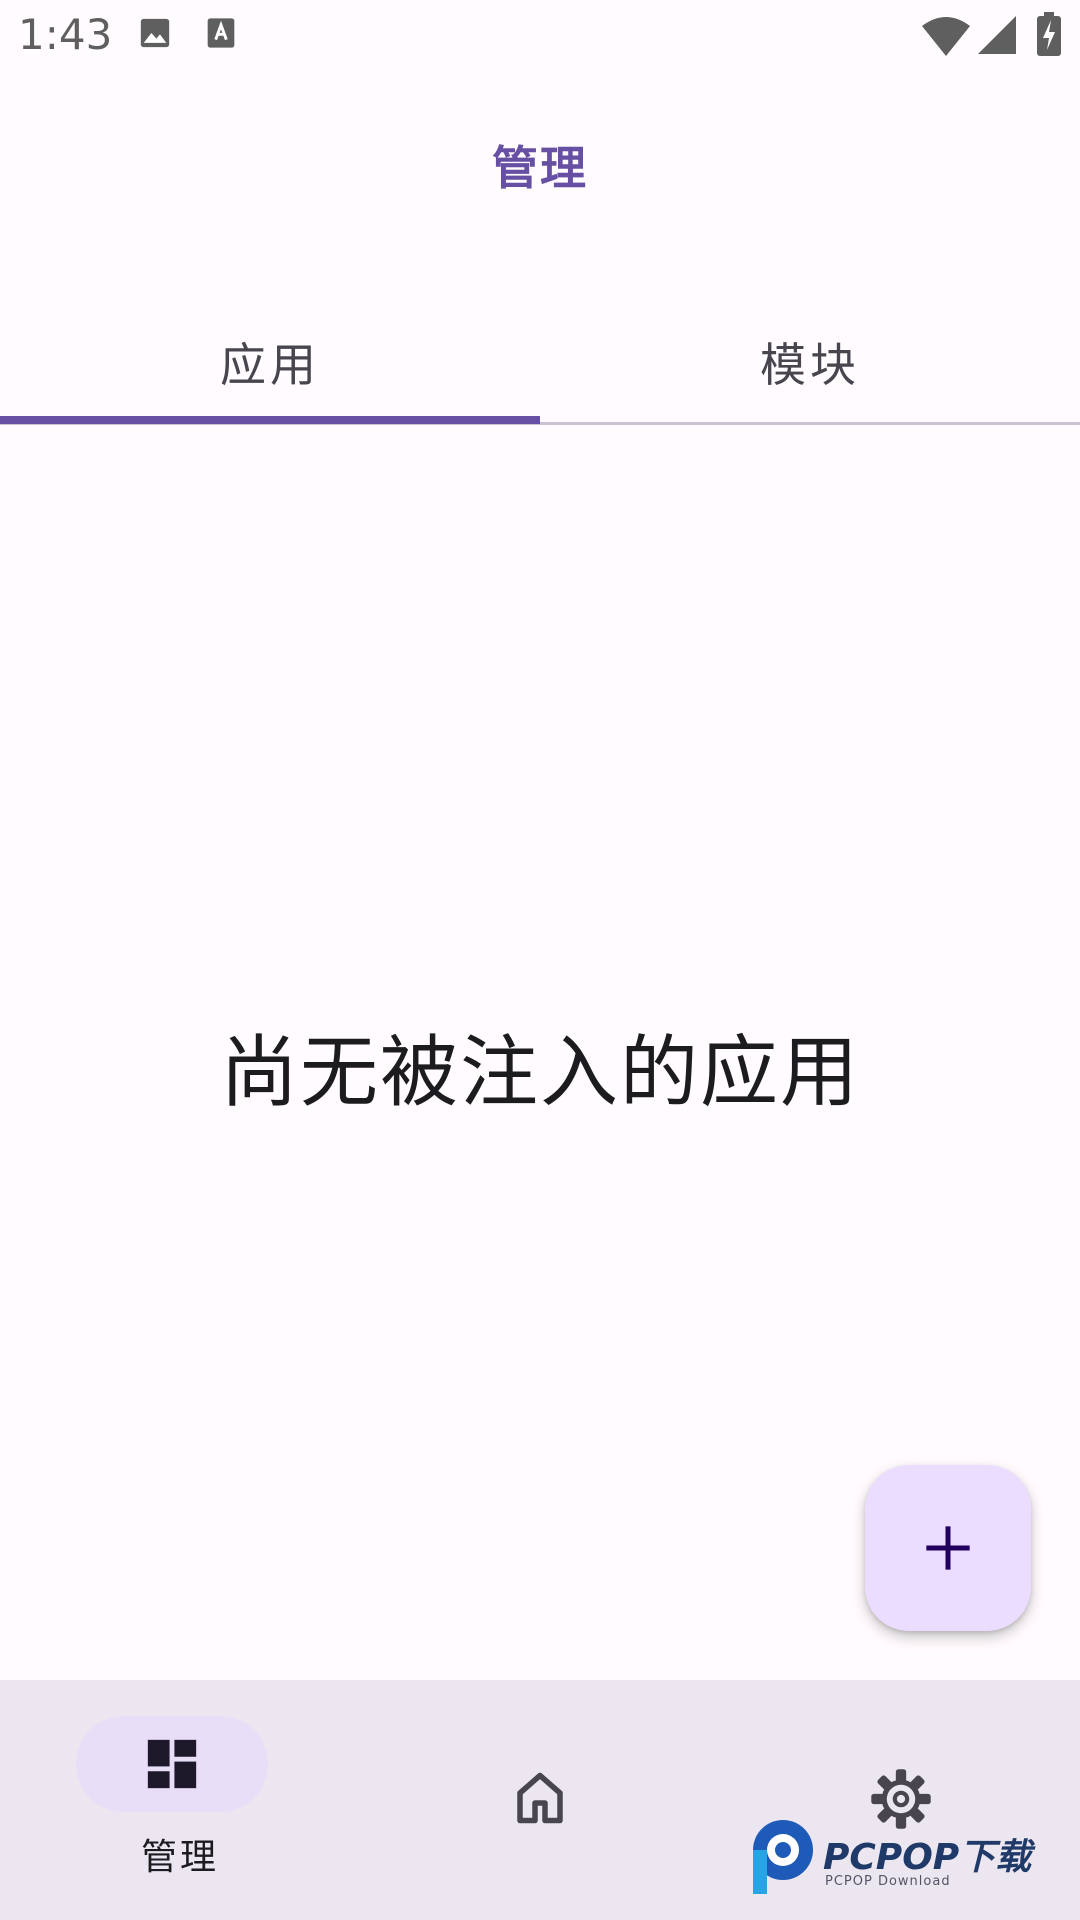 The height and width of the screenshot is (1920, 1080). I want to click on nav-active-indicator, so click(172, 1764).